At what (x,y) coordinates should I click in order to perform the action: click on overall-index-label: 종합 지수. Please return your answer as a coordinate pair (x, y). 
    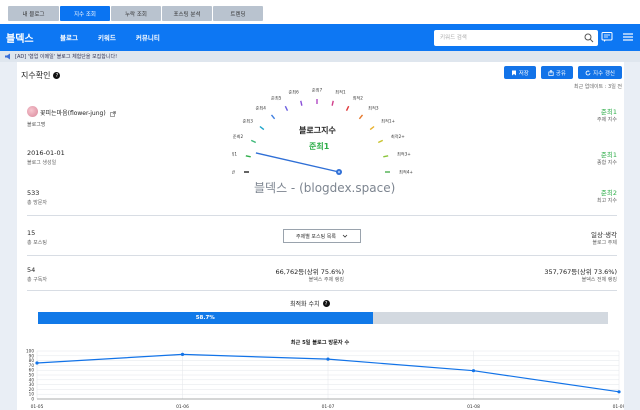
    Looking at the image, I should click on (607, 163).